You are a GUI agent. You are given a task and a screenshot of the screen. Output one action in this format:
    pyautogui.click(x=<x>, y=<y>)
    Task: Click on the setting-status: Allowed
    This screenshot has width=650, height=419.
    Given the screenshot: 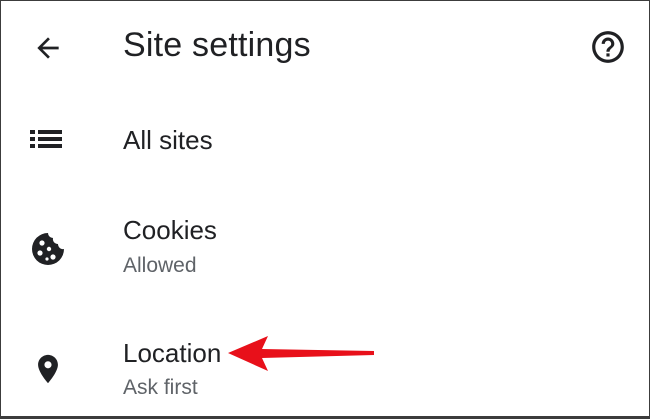 What is the action you would take?
    pyautogui.click(x=160, y=265)
    